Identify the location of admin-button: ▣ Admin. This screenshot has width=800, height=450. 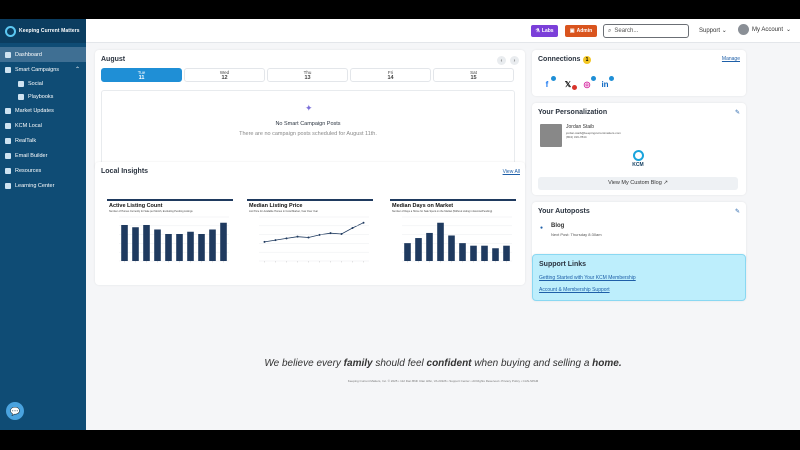
(581, 31).